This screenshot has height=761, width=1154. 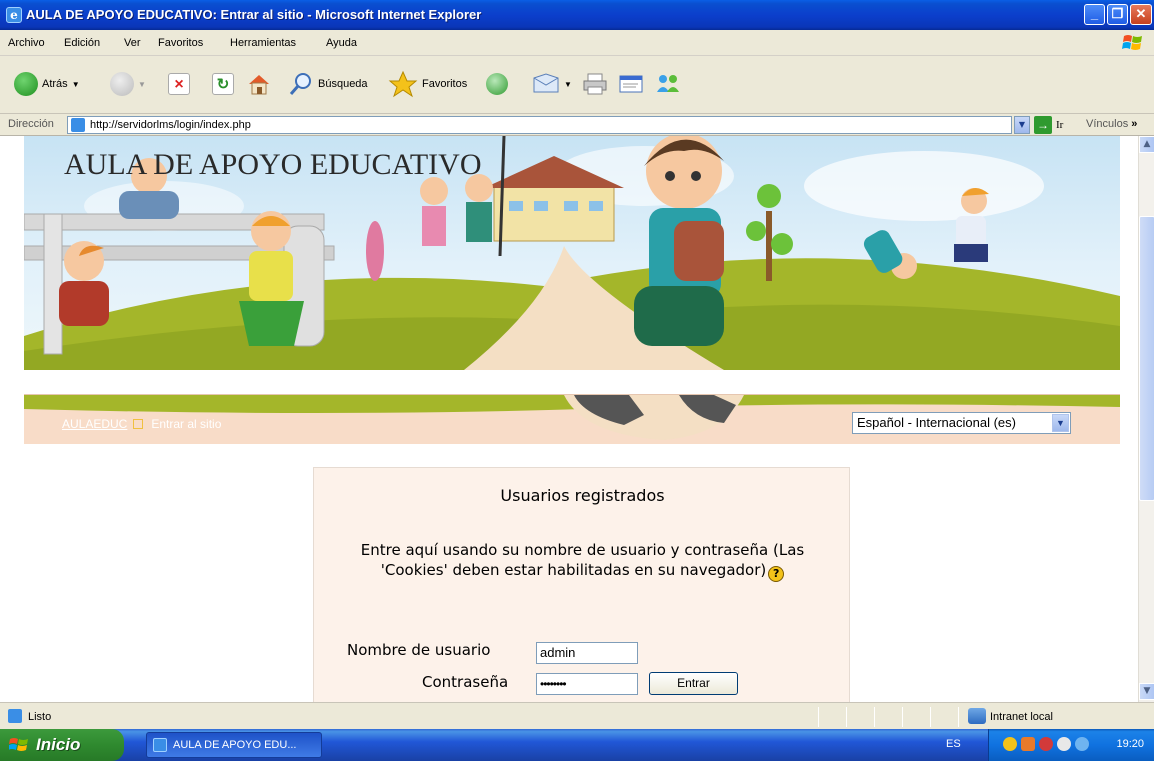 What do you see at coordinates (31, 124) in the screenshot?
I see `address-label: Dirección` at bounding box center [31, 124].